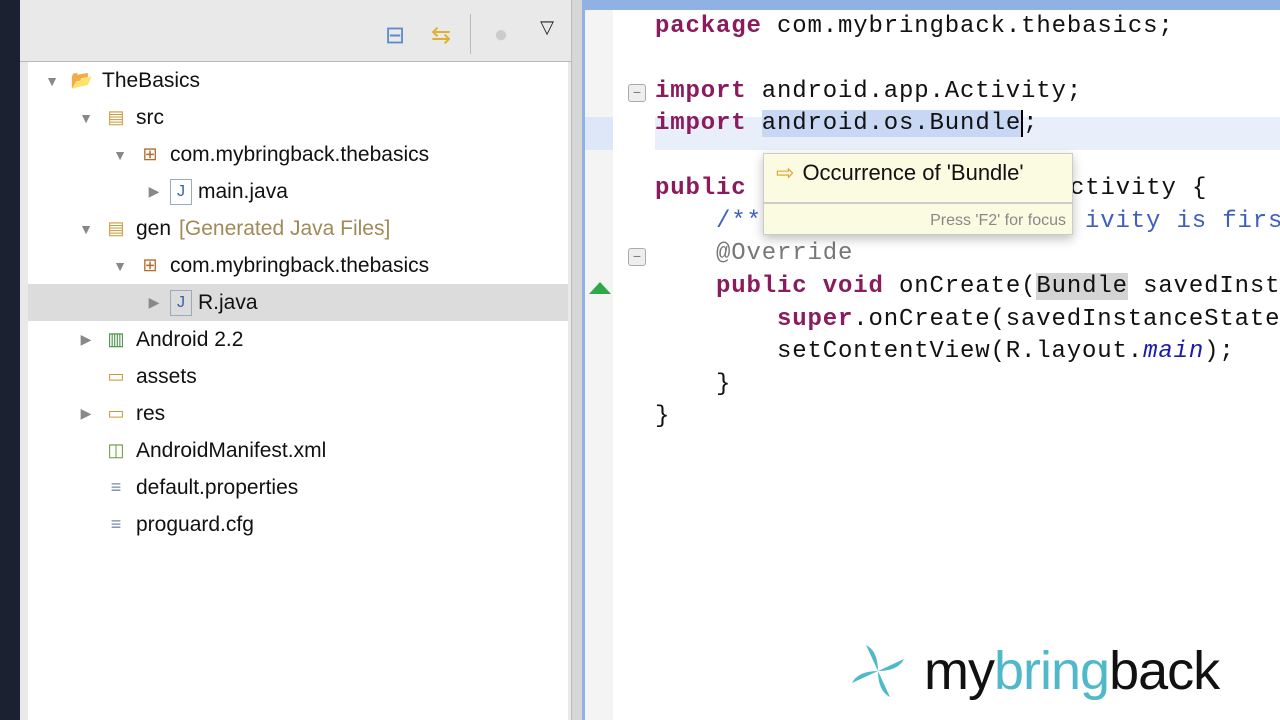 Image resolution: width=1280 pixels, height=720 pixels. Describe the element at coordinates (547, 27) in the screenshot. I see `view-menu-icon: ▽` at that location.